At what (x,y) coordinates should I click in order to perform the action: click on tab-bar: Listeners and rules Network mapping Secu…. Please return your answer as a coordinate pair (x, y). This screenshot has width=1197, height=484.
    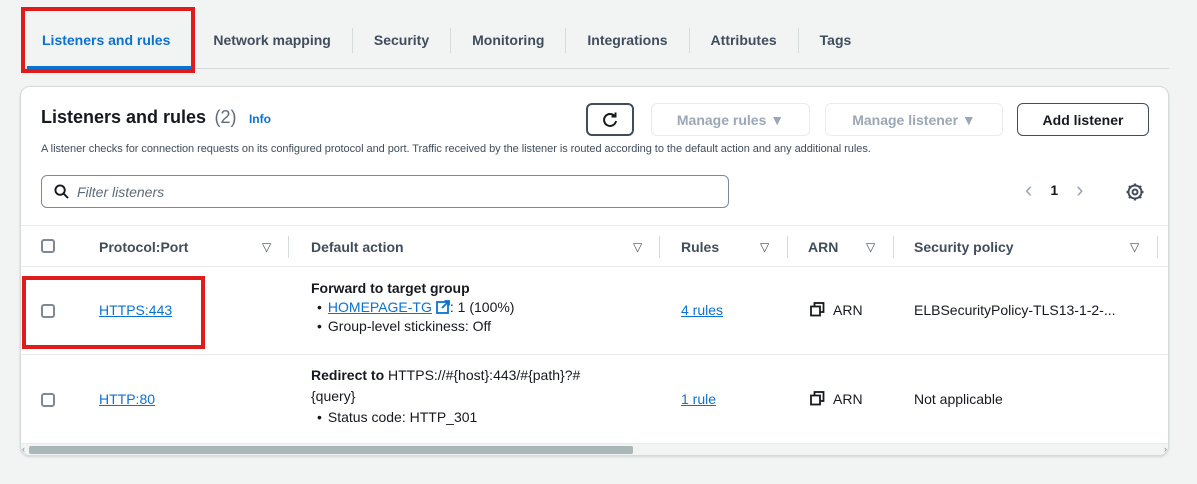
    Looking at the image, I should click on (596, 40).